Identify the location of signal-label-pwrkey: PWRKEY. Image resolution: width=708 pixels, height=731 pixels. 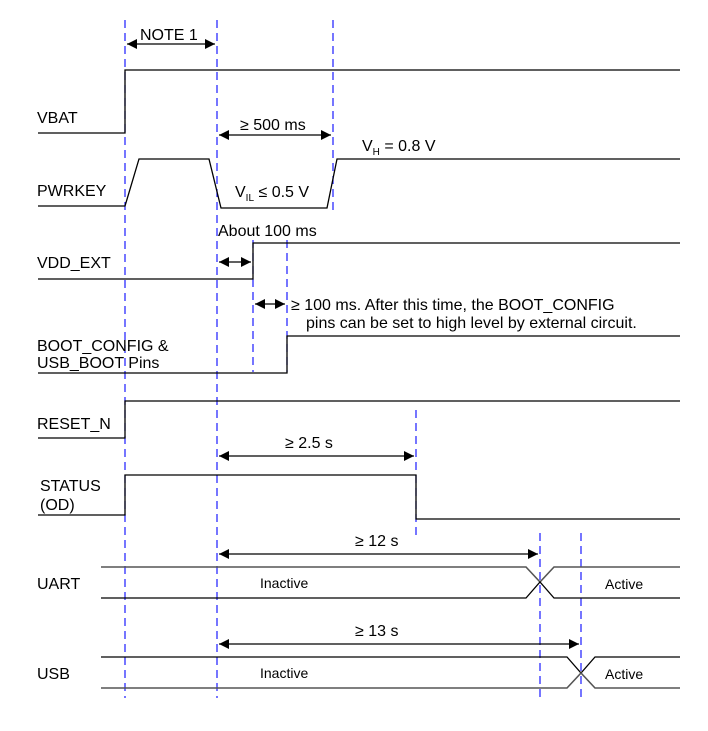
(72, 191).